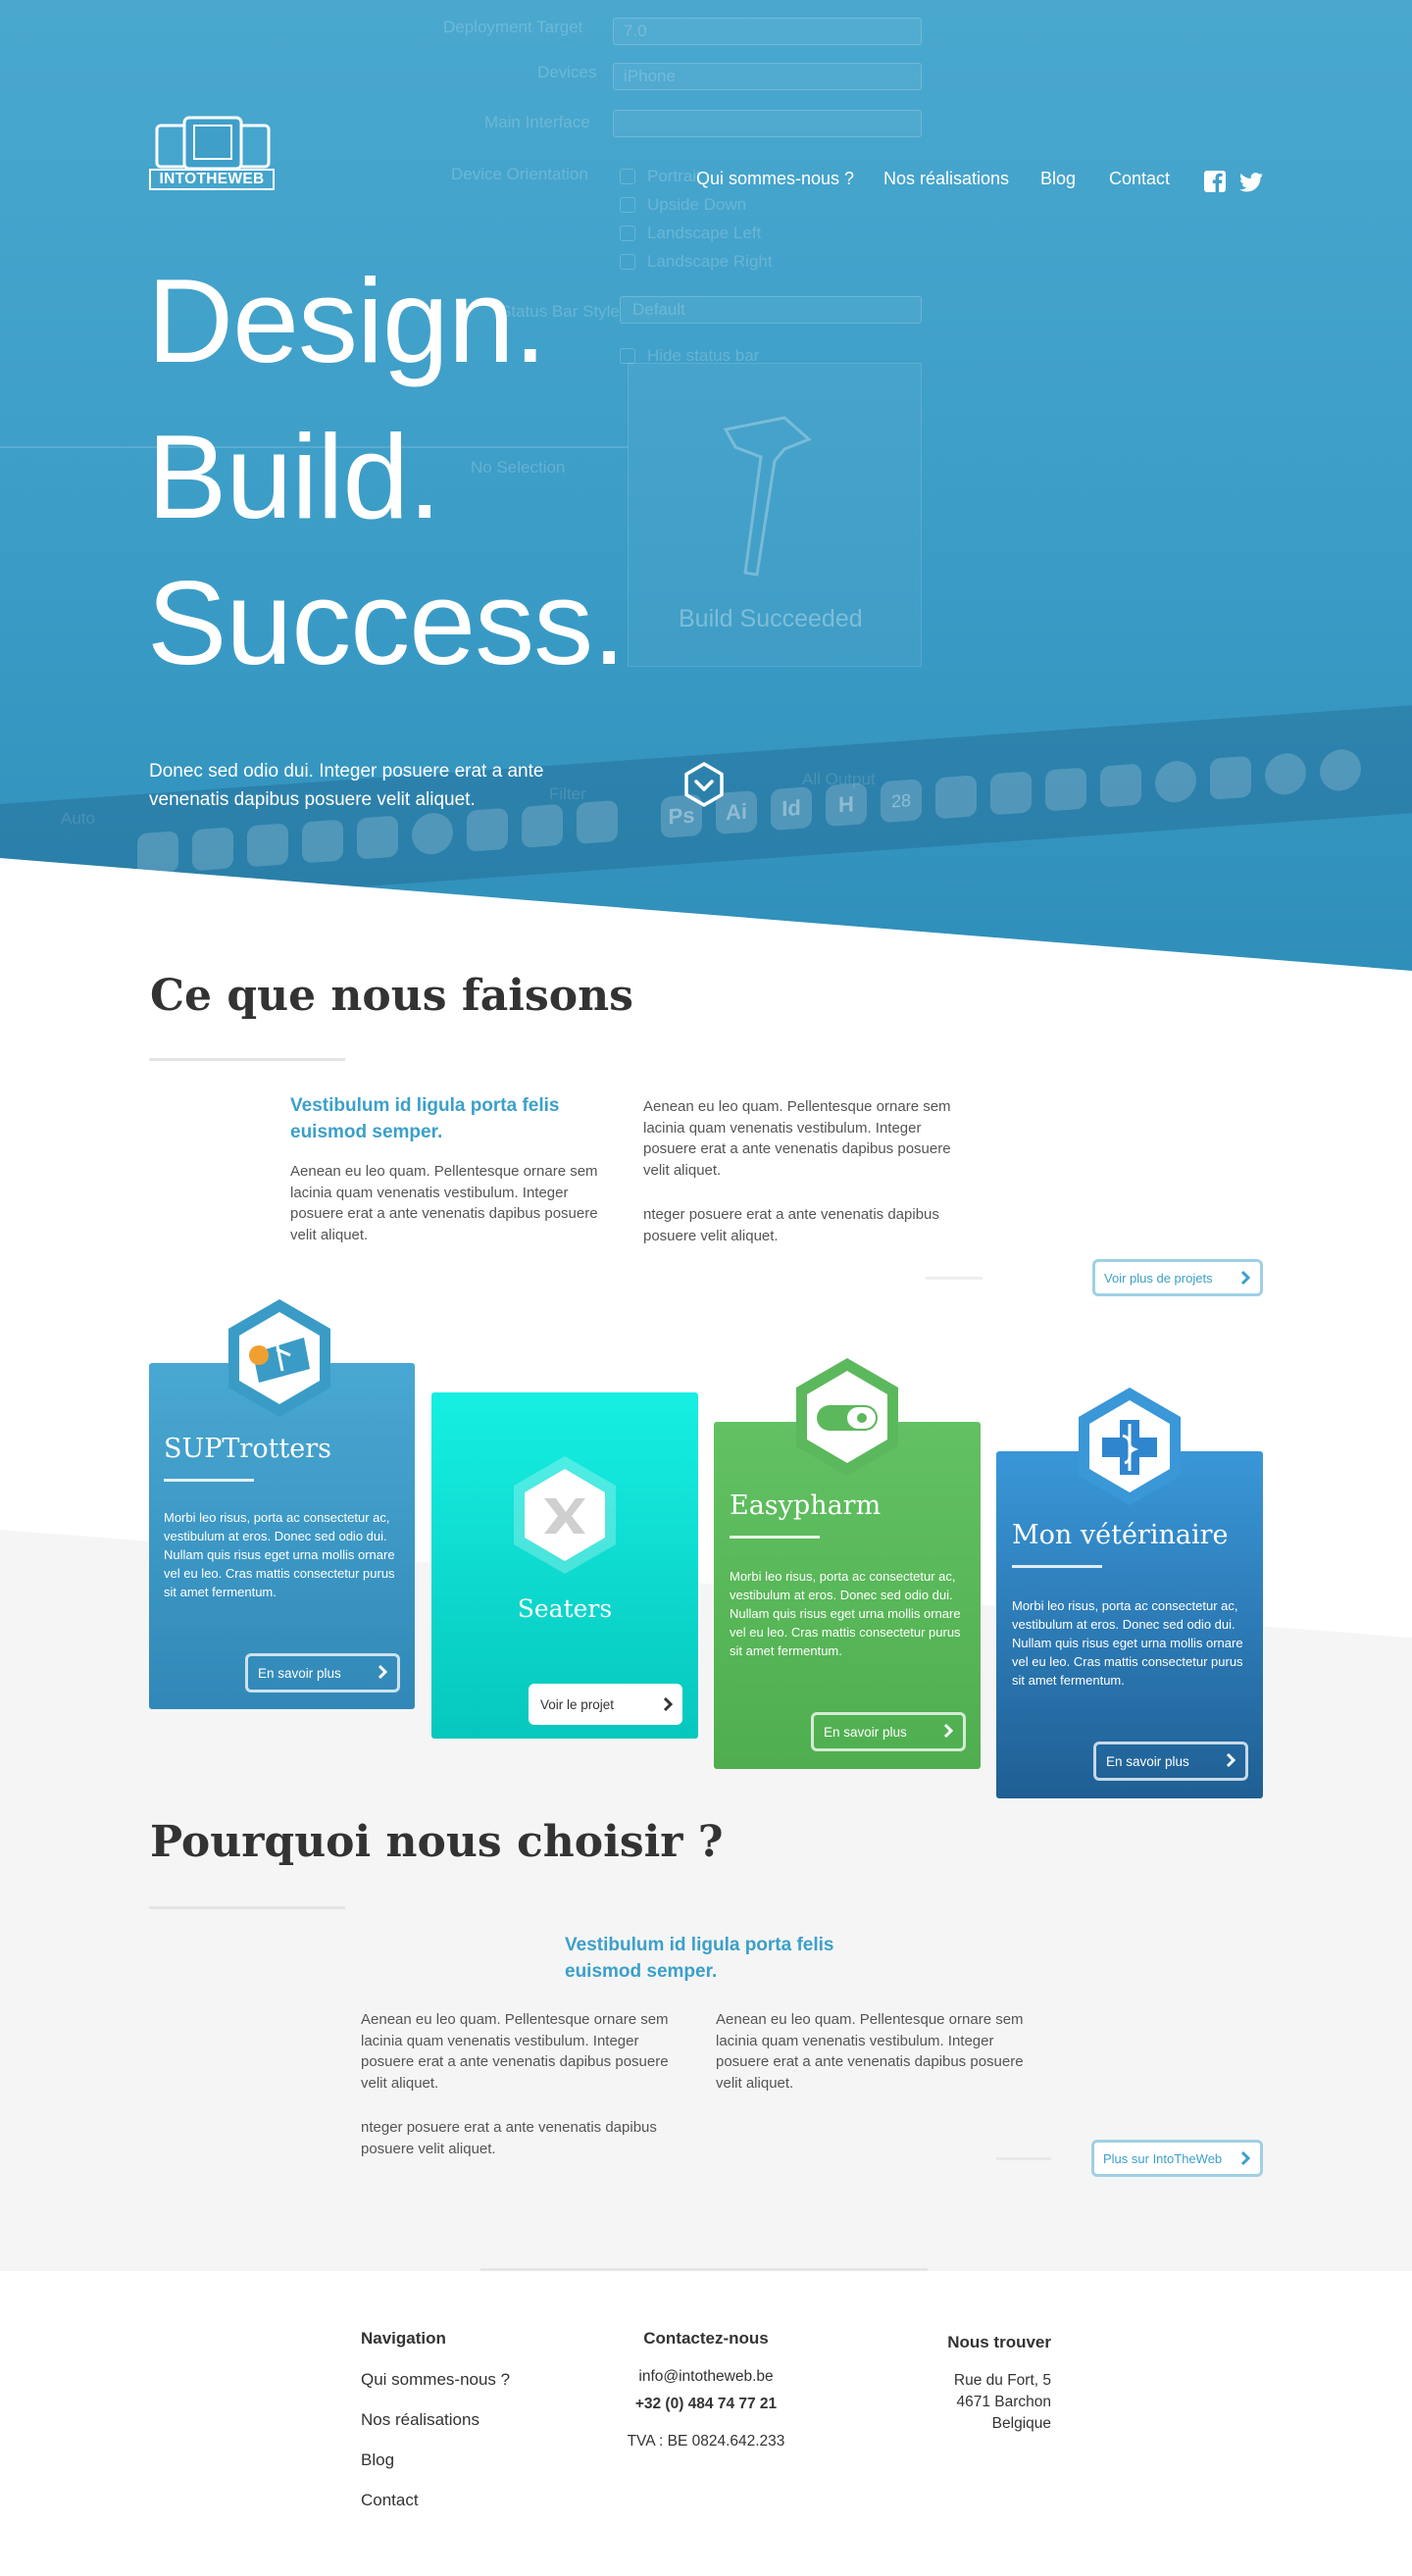  I want to click on footer-find-title: Nous trouver, so click(999, 2342).